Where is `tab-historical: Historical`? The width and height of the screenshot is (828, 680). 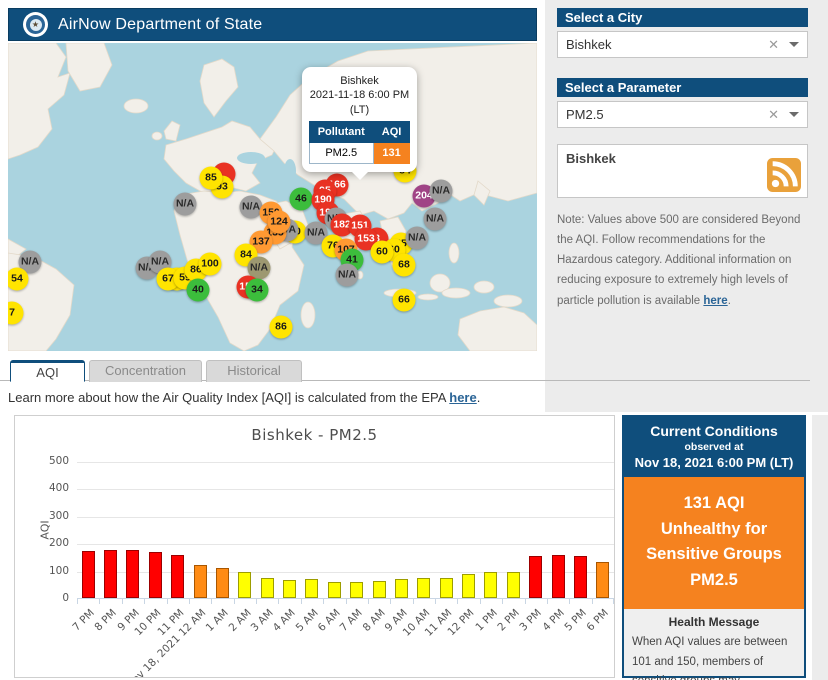 tab-historical: Historical is located at coordinates (254, 371).